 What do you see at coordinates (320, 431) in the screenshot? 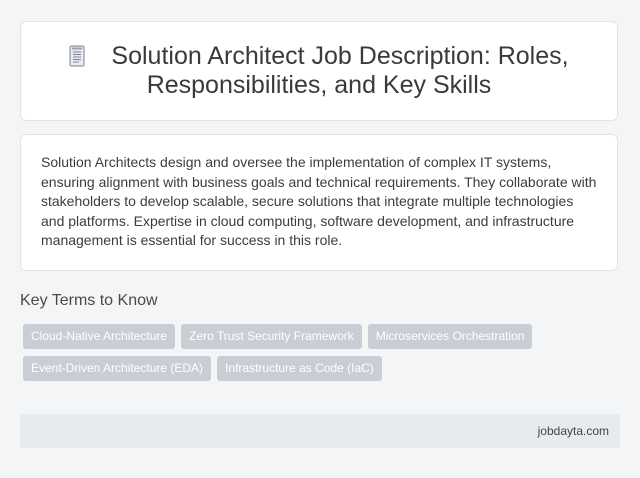
I see `footer: jobdayta.com` at bounding box center [320, 431].